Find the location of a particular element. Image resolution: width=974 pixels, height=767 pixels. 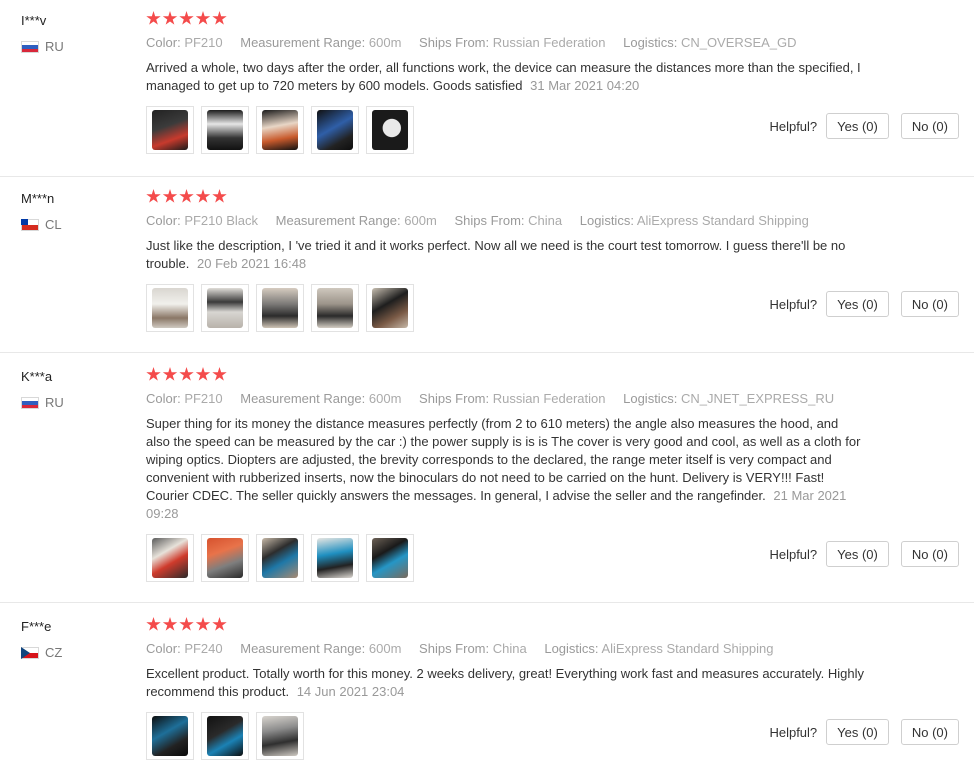

czech-flag-icon is located at coordinates (30, 652).